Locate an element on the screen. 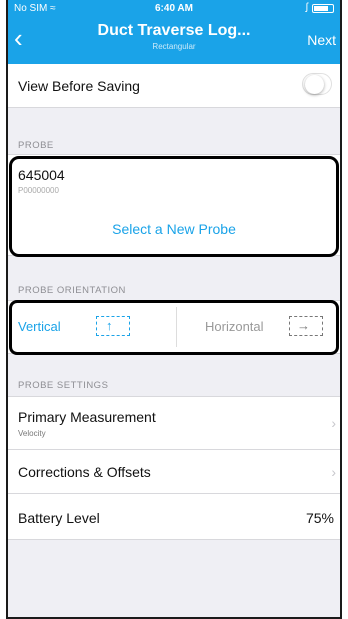 Image resolution: width=348 pixels, height=619 pixels. next-button: Next is located at coordinates (321, 40).